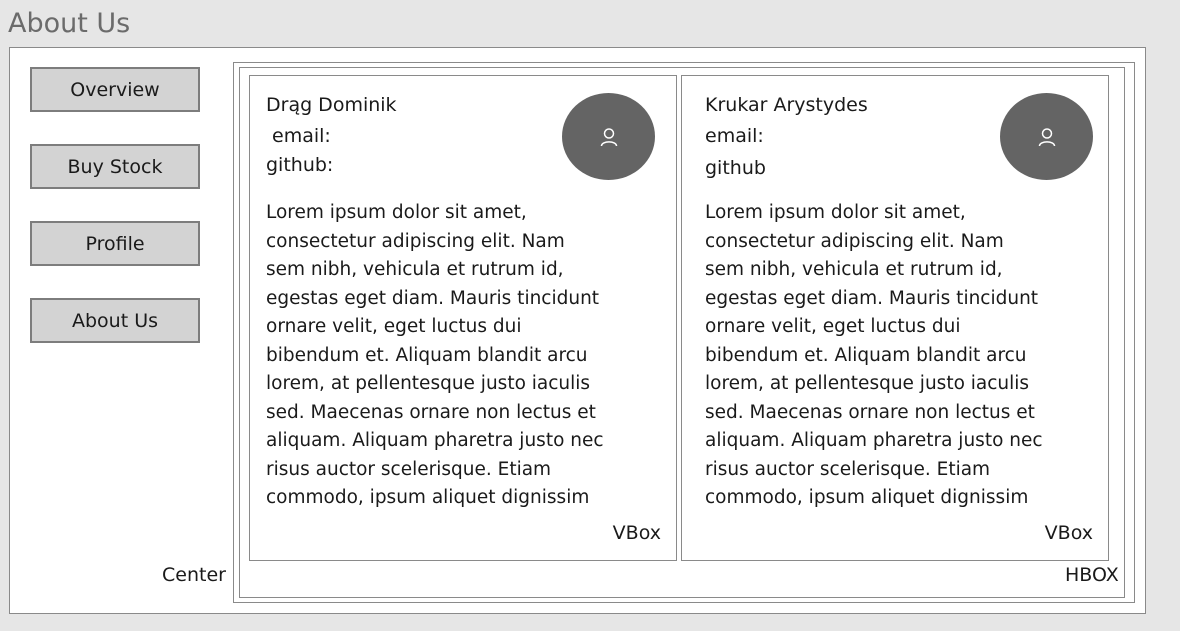 The height and width of the screenshot is (631, 1180). Describe the element at coordinates (300, 165) in the screenshot. I see `github-label: github:` at that location.